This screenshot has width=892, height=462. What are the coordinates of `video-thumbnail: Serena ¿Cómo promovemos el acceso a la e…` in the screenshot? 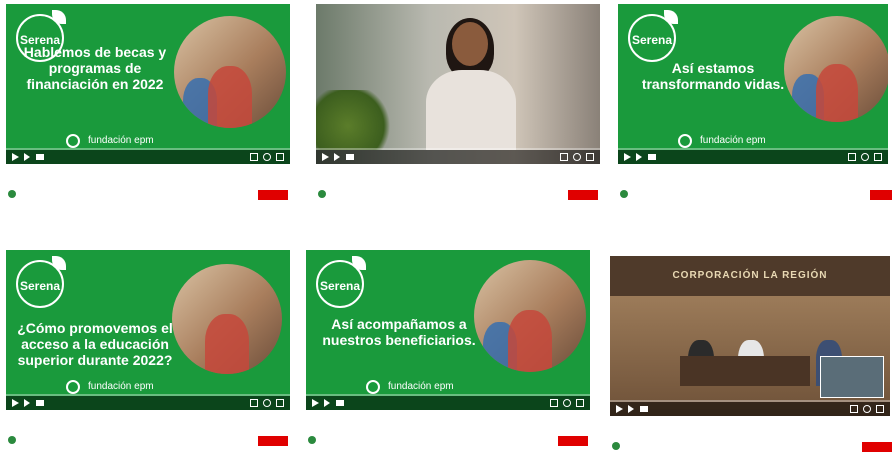 It's located at (148, 330).